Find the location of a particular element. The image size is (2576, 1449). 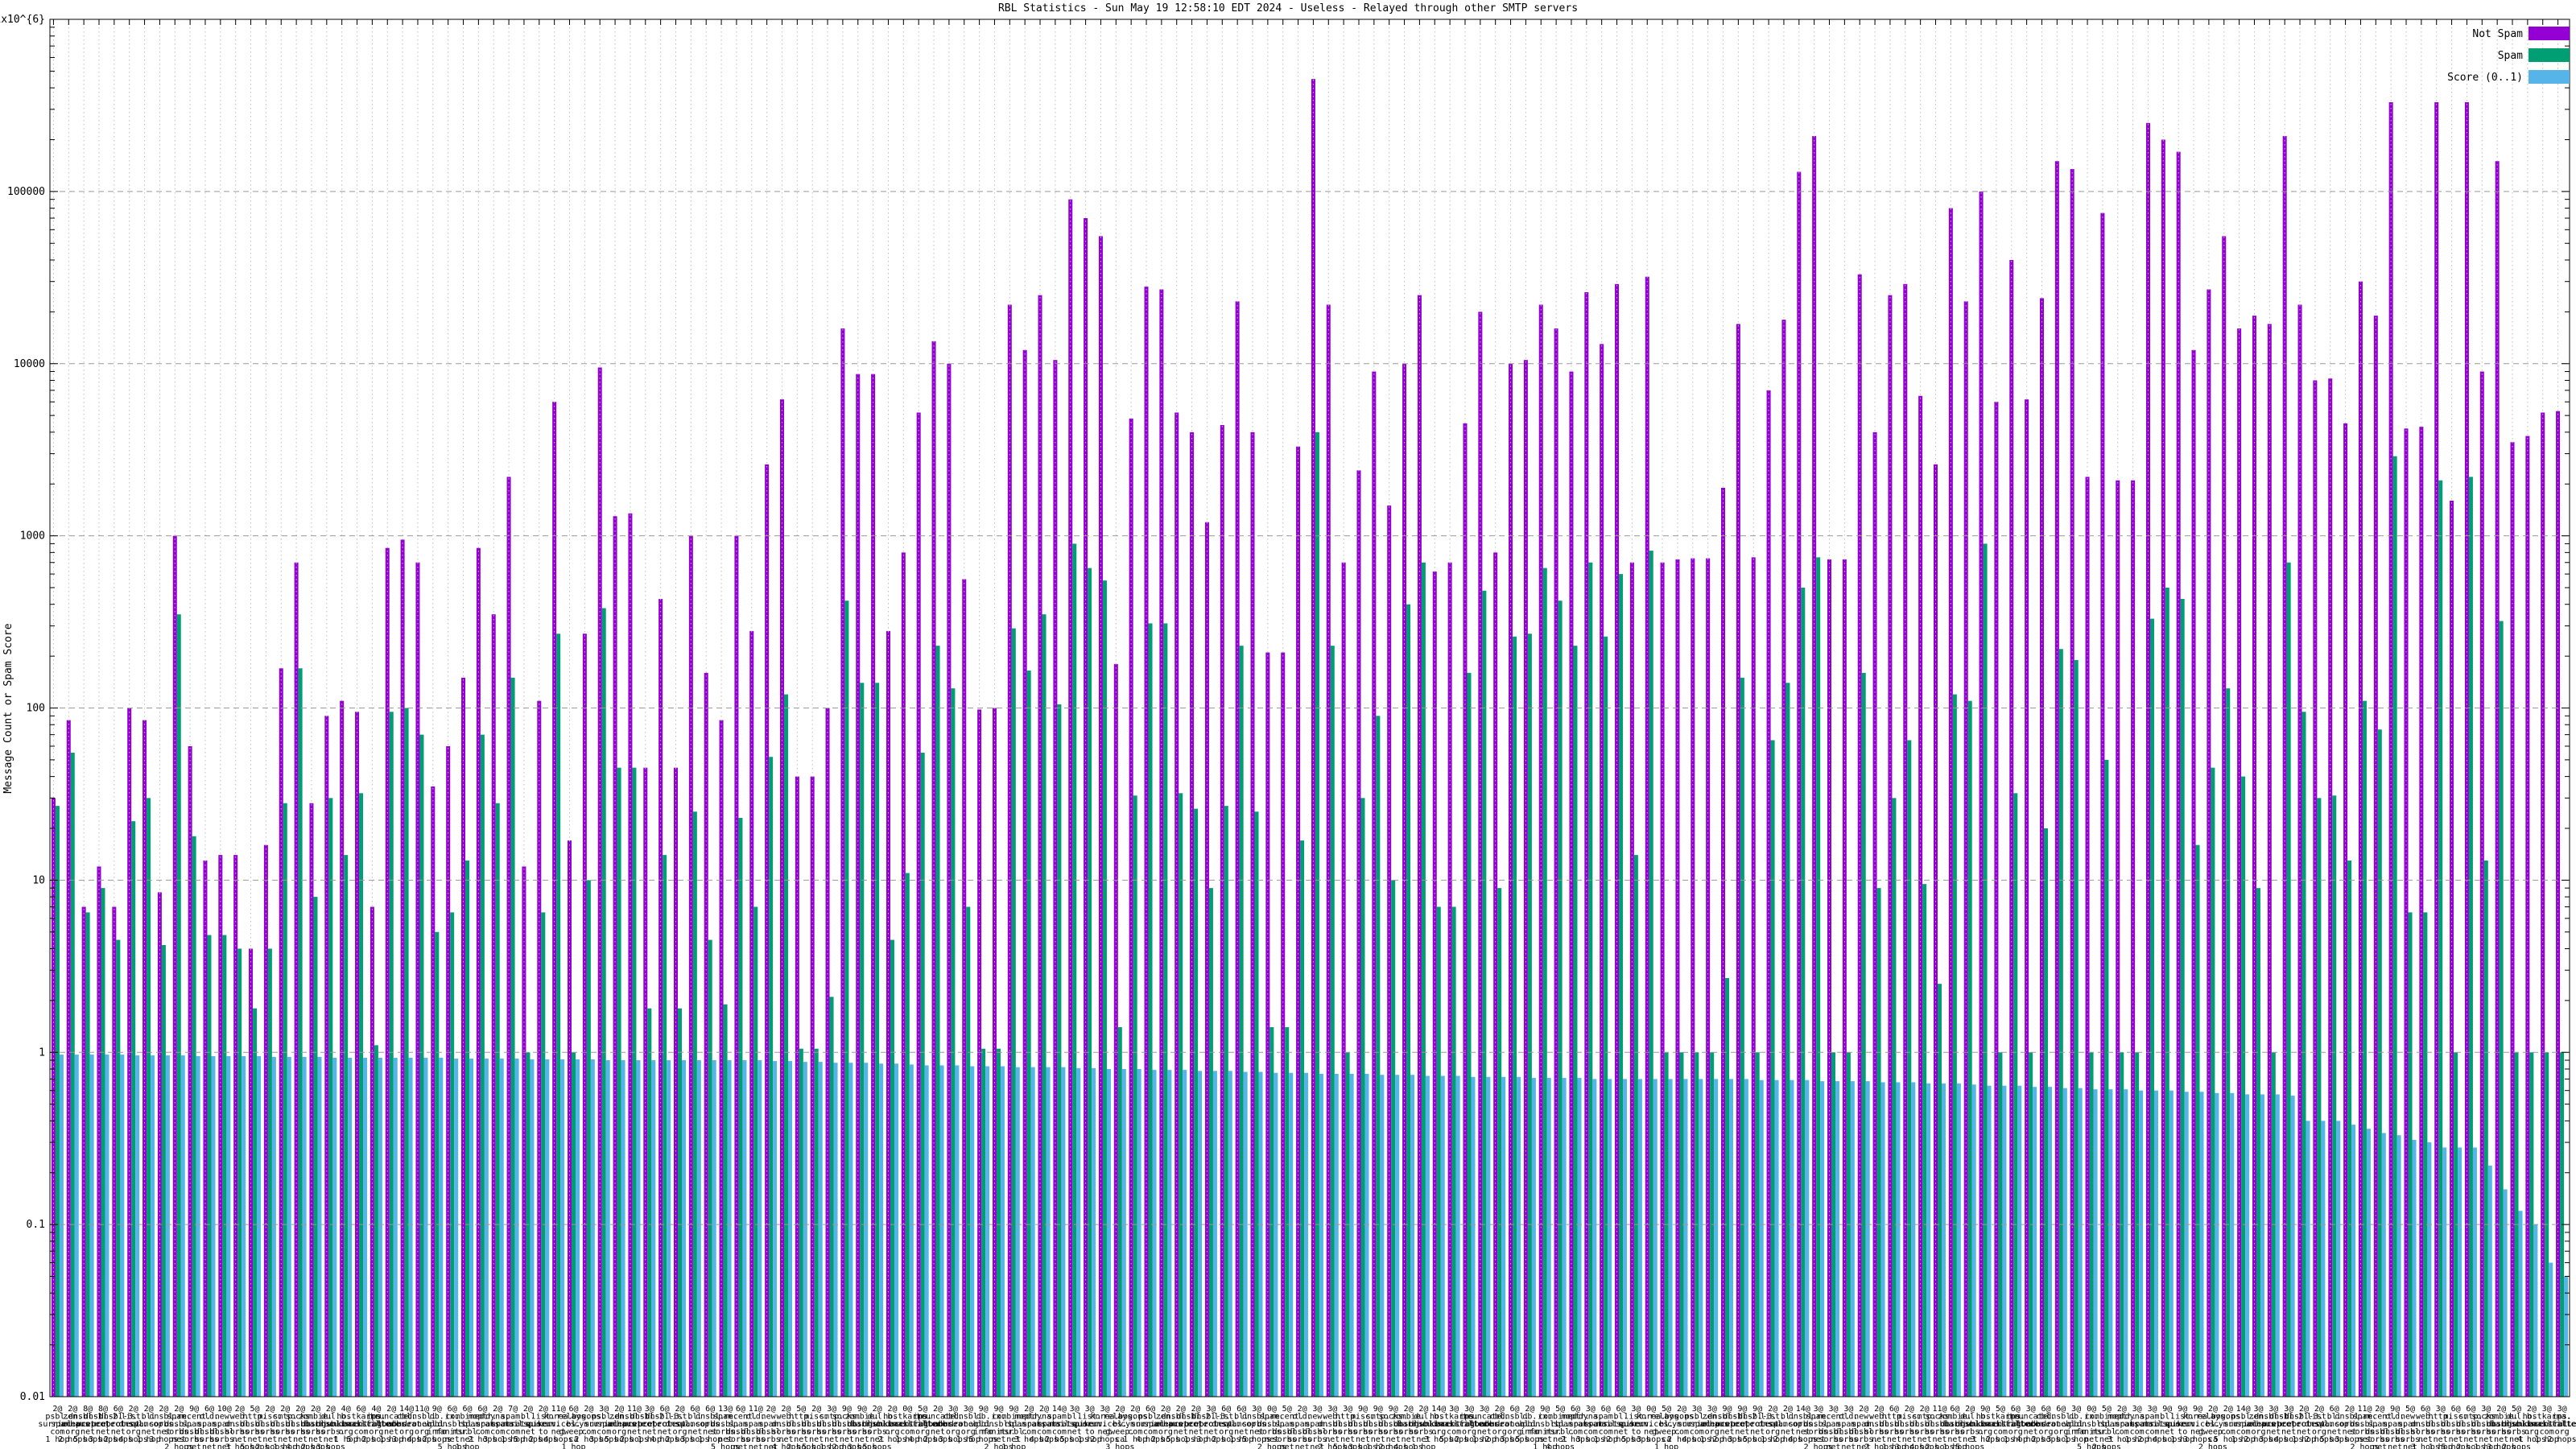

y-tick-label: 10000 is located at coordinates (29, 364).